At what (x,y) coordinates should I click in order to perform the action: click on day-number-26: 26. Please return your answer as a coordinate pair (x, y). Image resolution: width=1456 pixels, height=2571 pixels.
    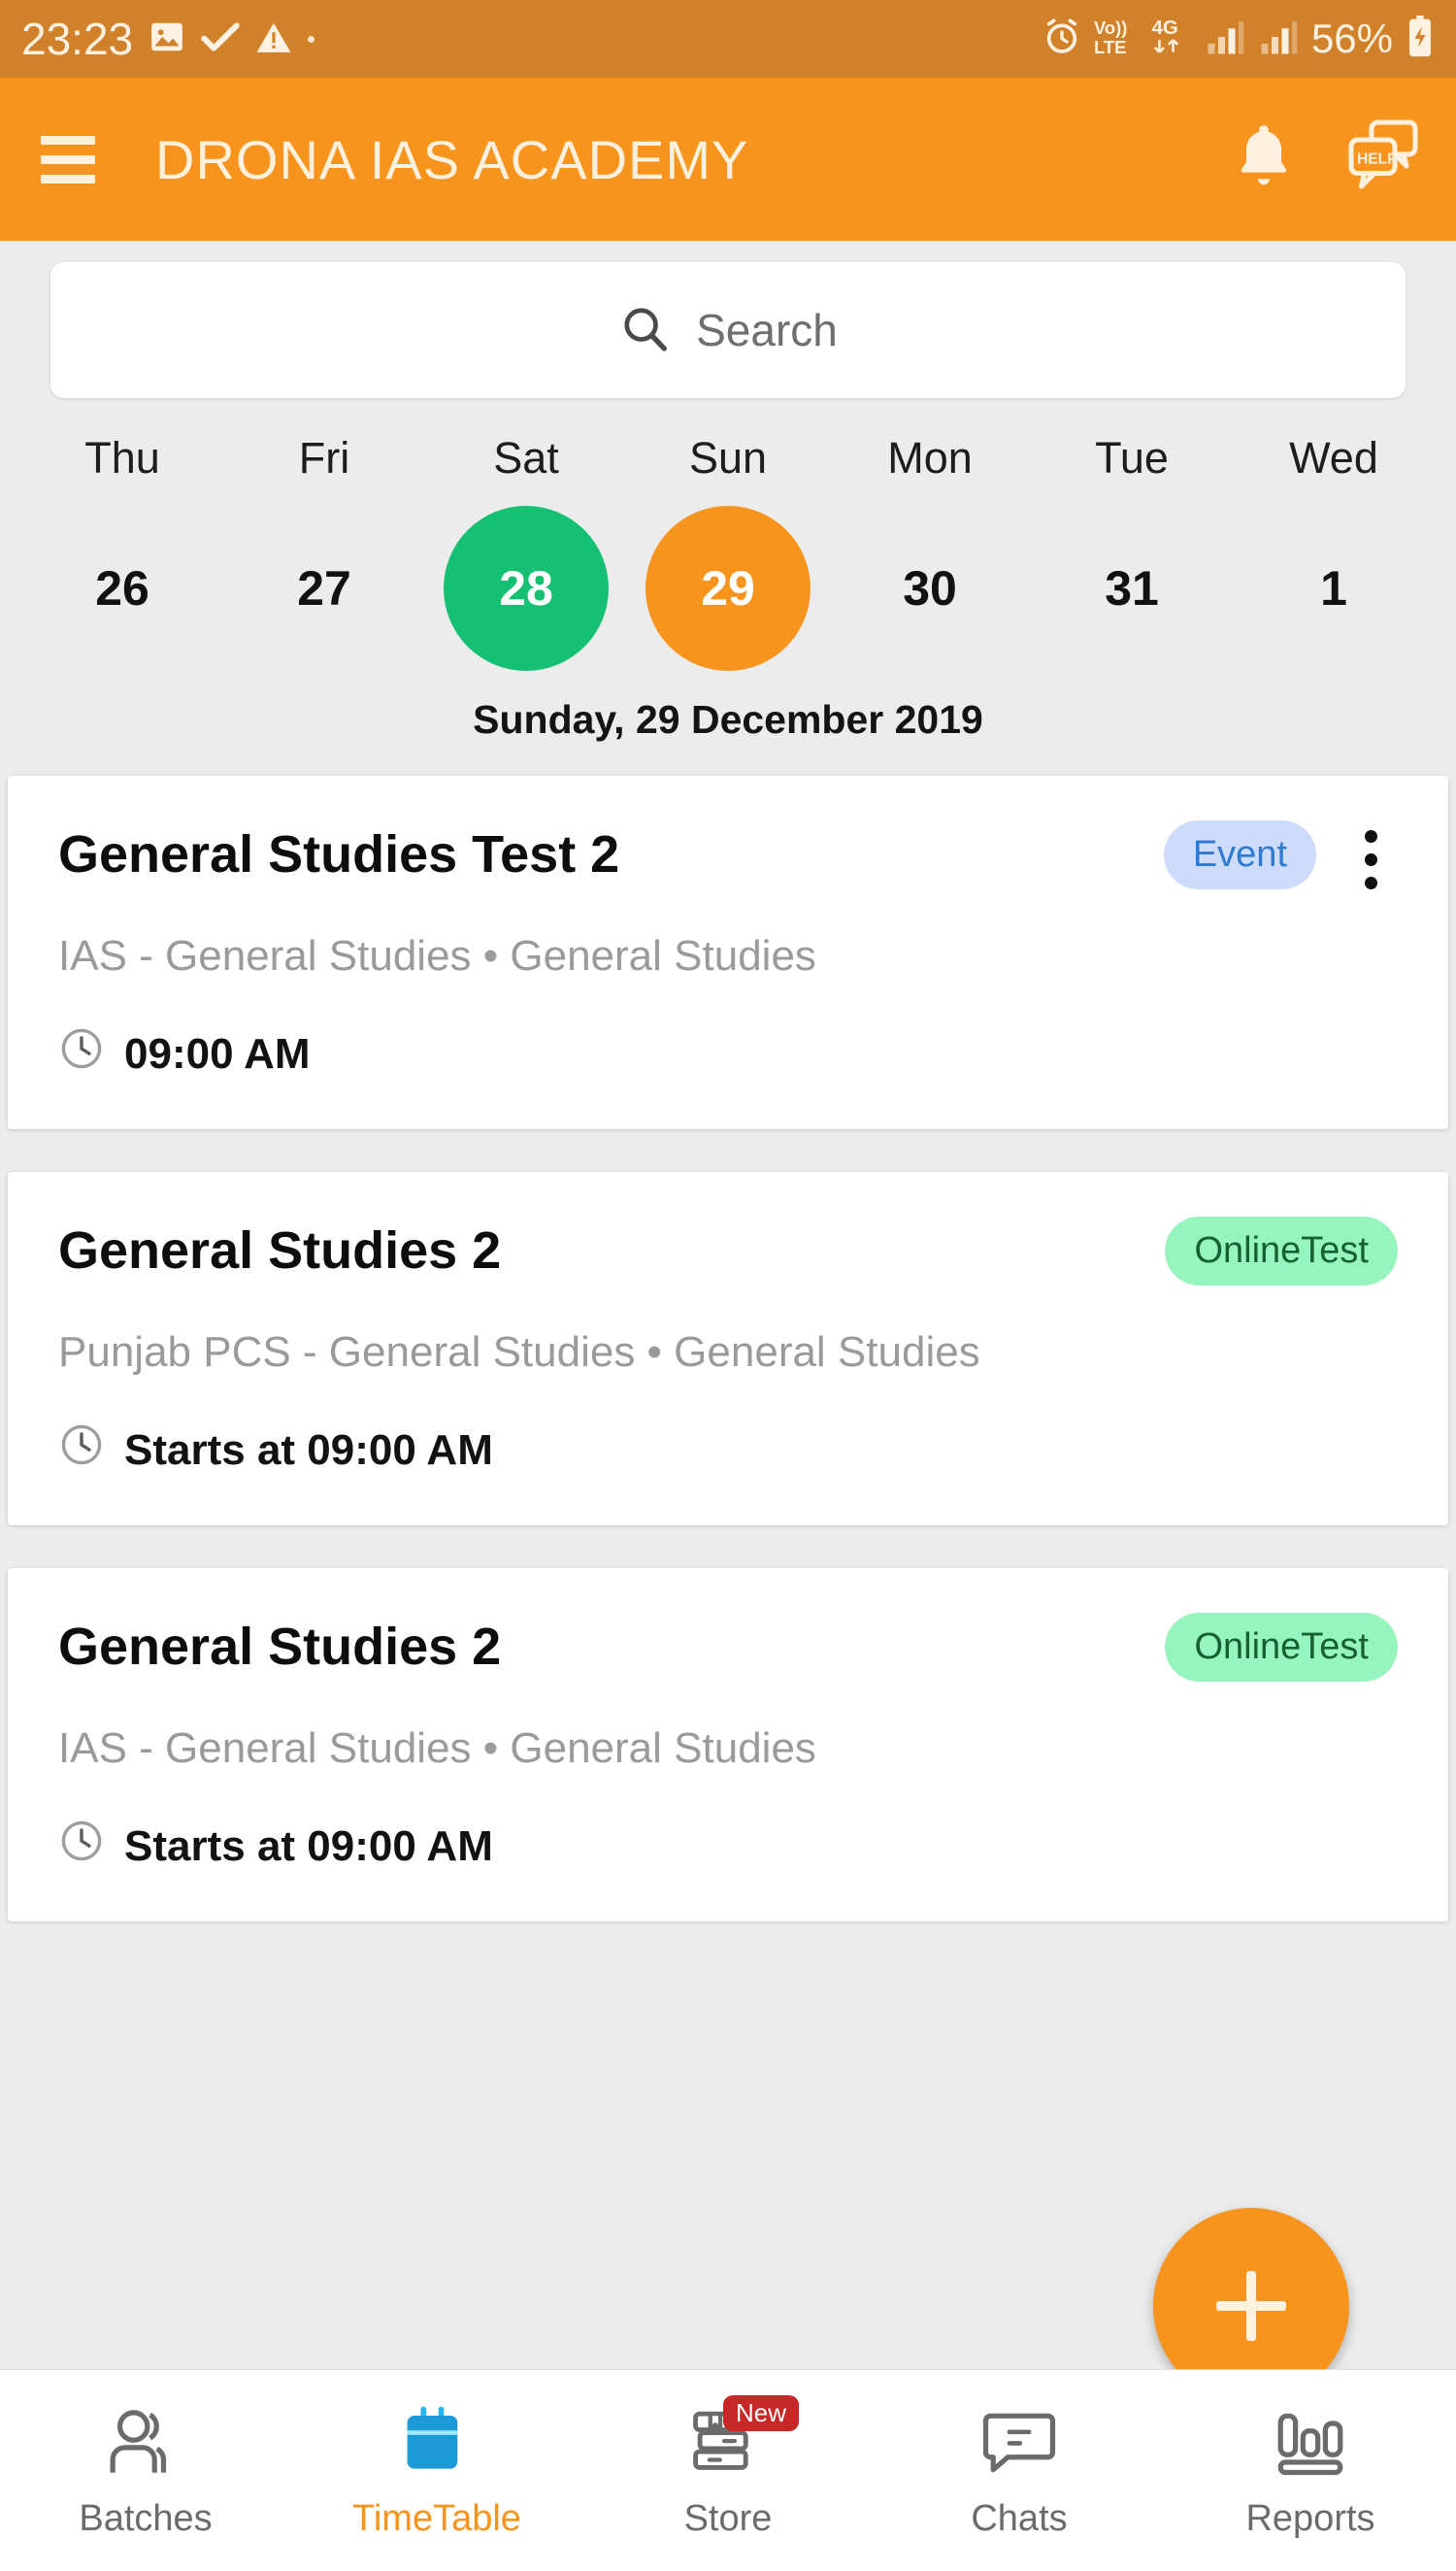
    Looking at the image, I should click on (122, 588).